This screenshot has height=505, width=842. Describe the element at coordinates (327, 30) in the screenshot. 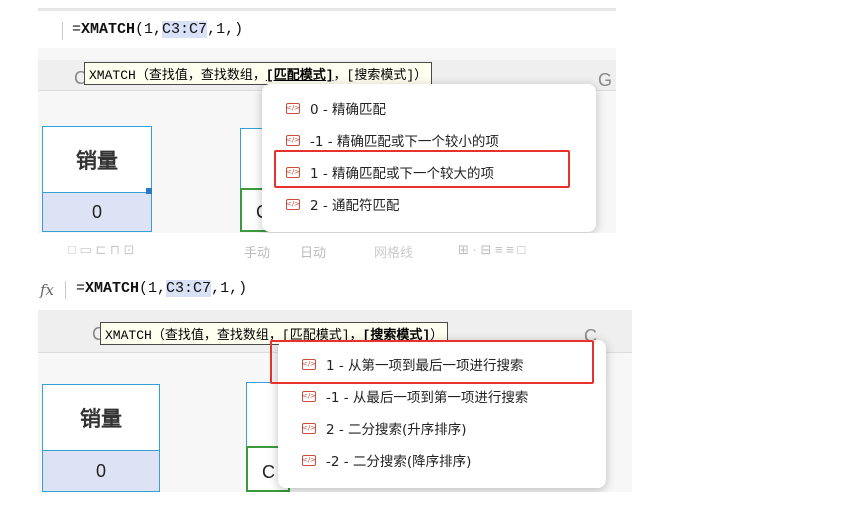

I see `formula-bar: =XMATCH(1,C3:C7,1,)` at that location.